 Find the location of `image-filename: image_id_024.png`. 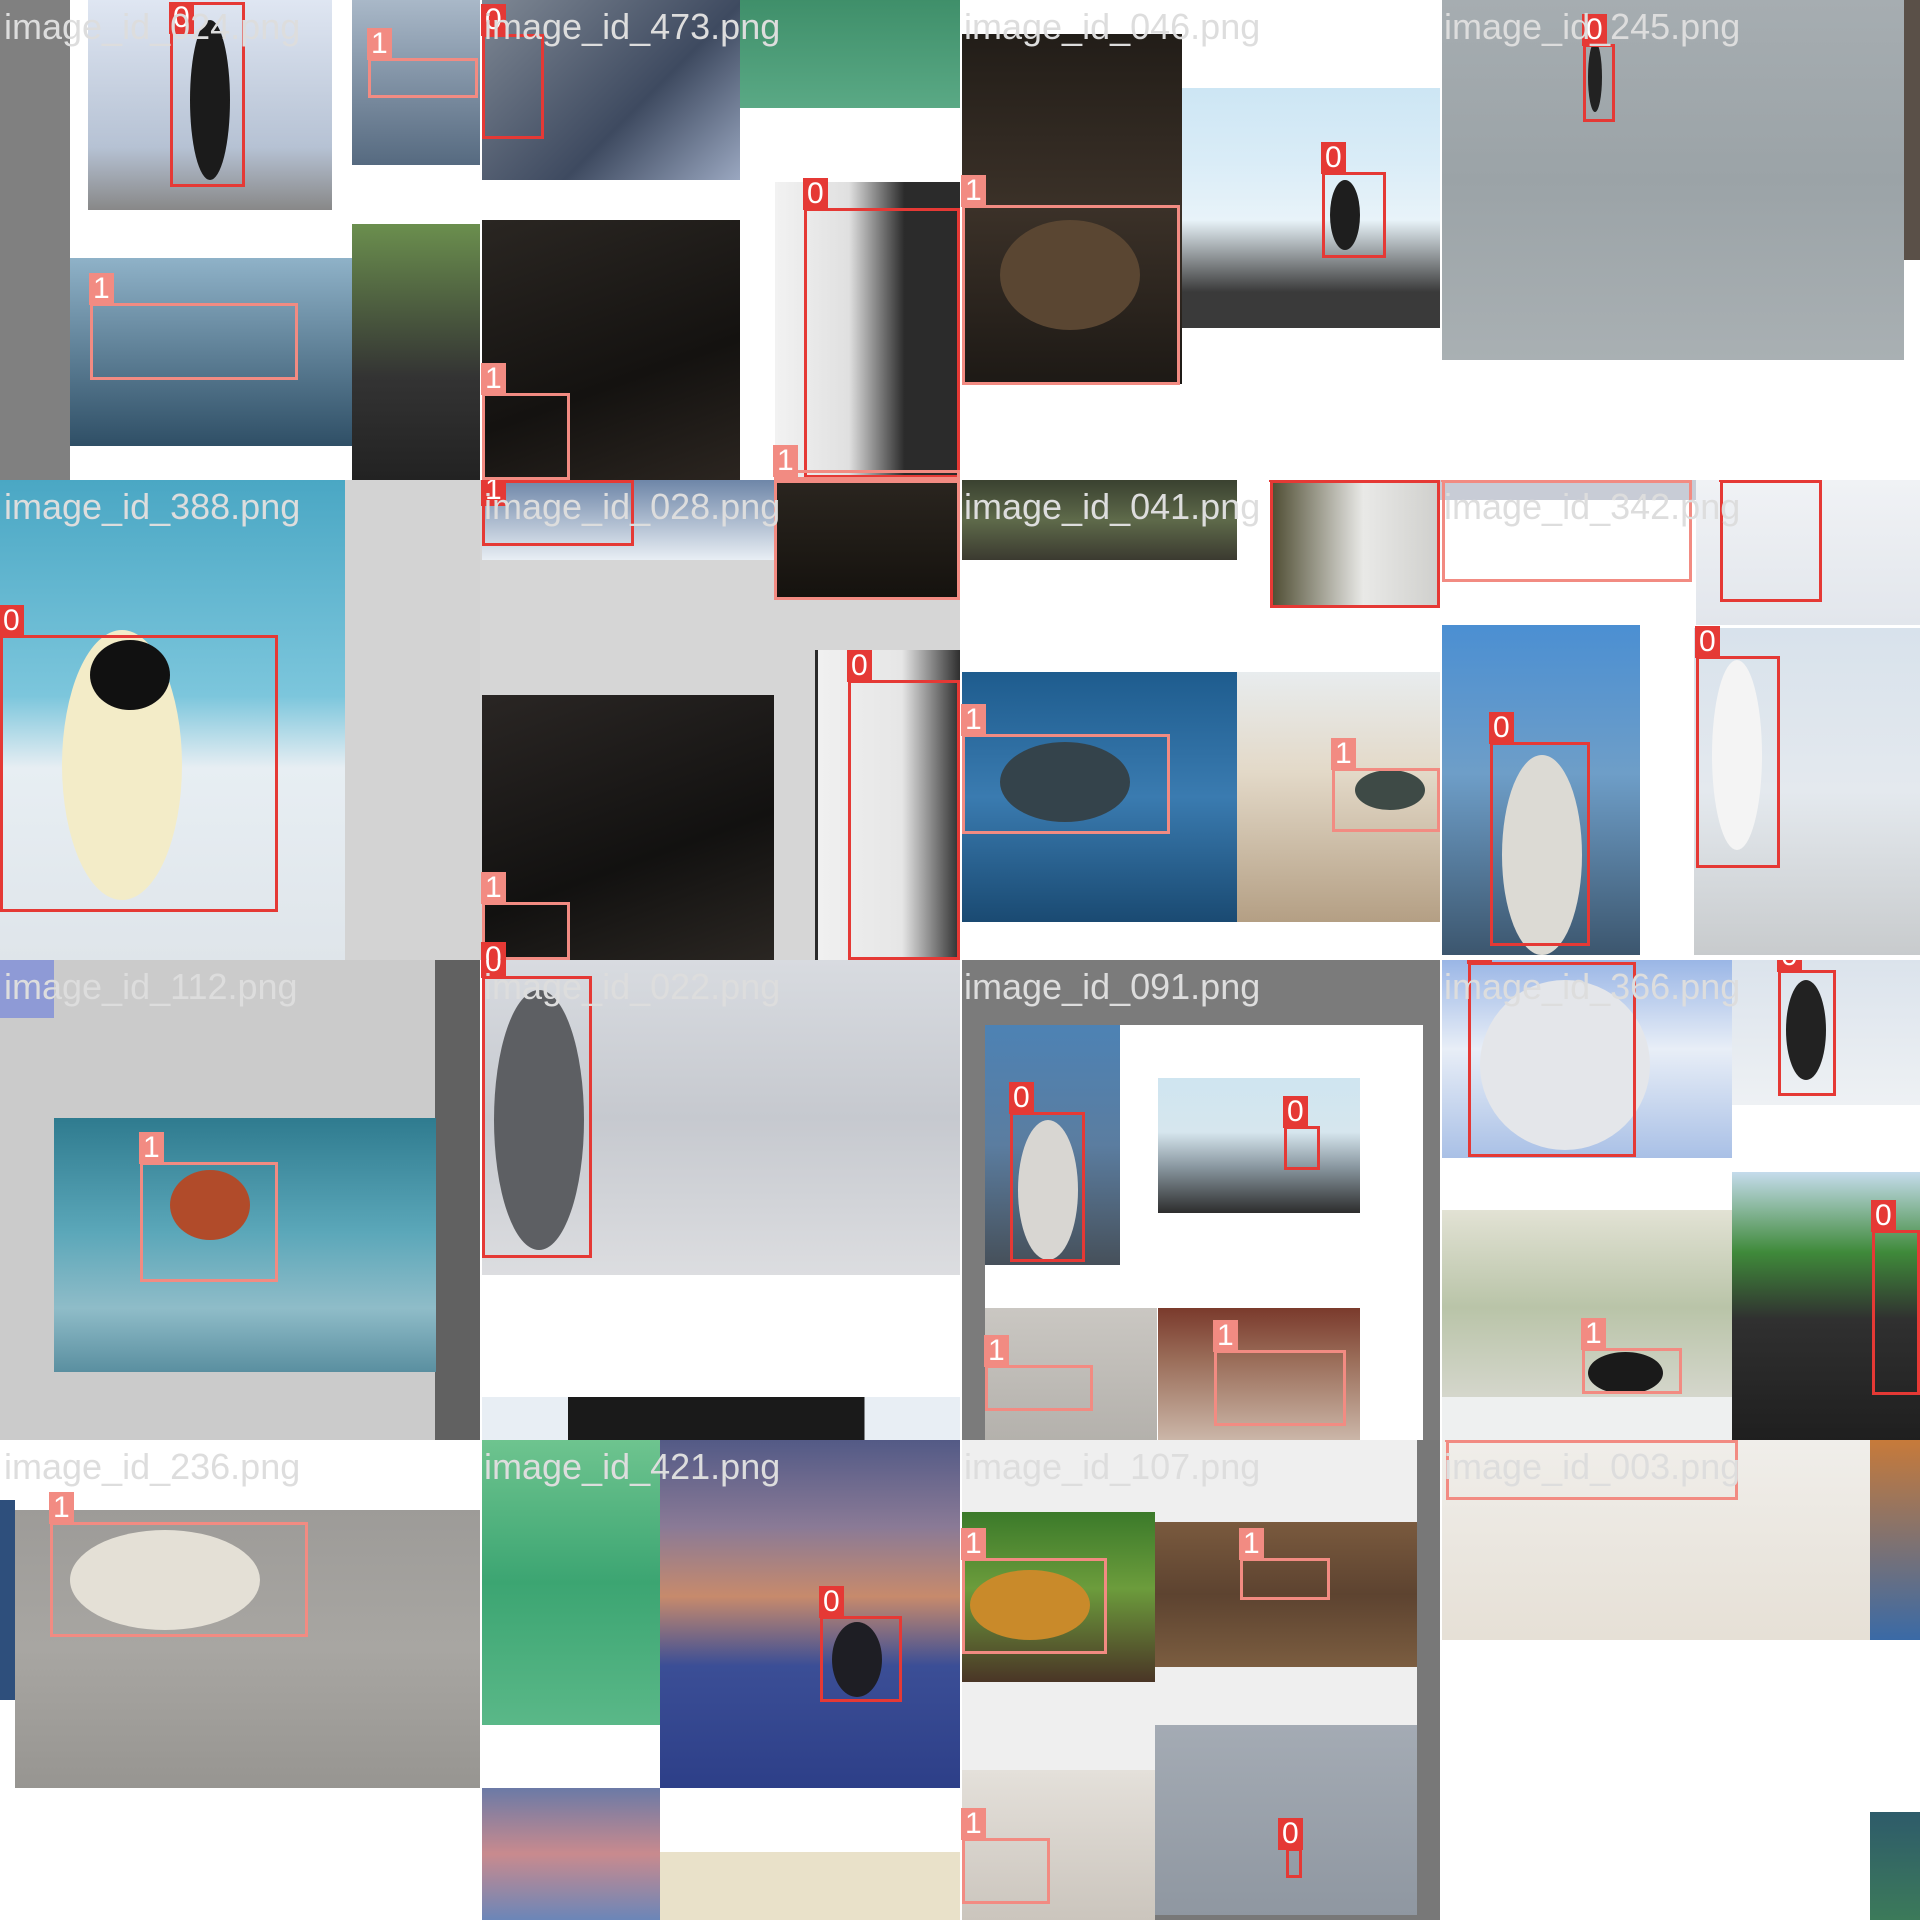

image-filename: image_id_024.png is located at coordinates (152, 26).